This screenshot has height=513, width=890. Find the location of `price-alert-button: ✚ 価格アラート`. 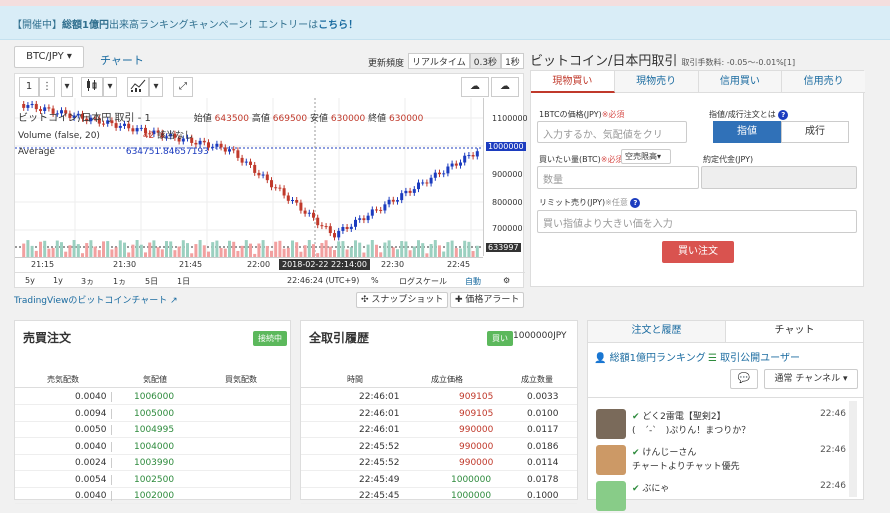

price-alert-button: ✚ 価格アラート is located at coordinates (487, 300).